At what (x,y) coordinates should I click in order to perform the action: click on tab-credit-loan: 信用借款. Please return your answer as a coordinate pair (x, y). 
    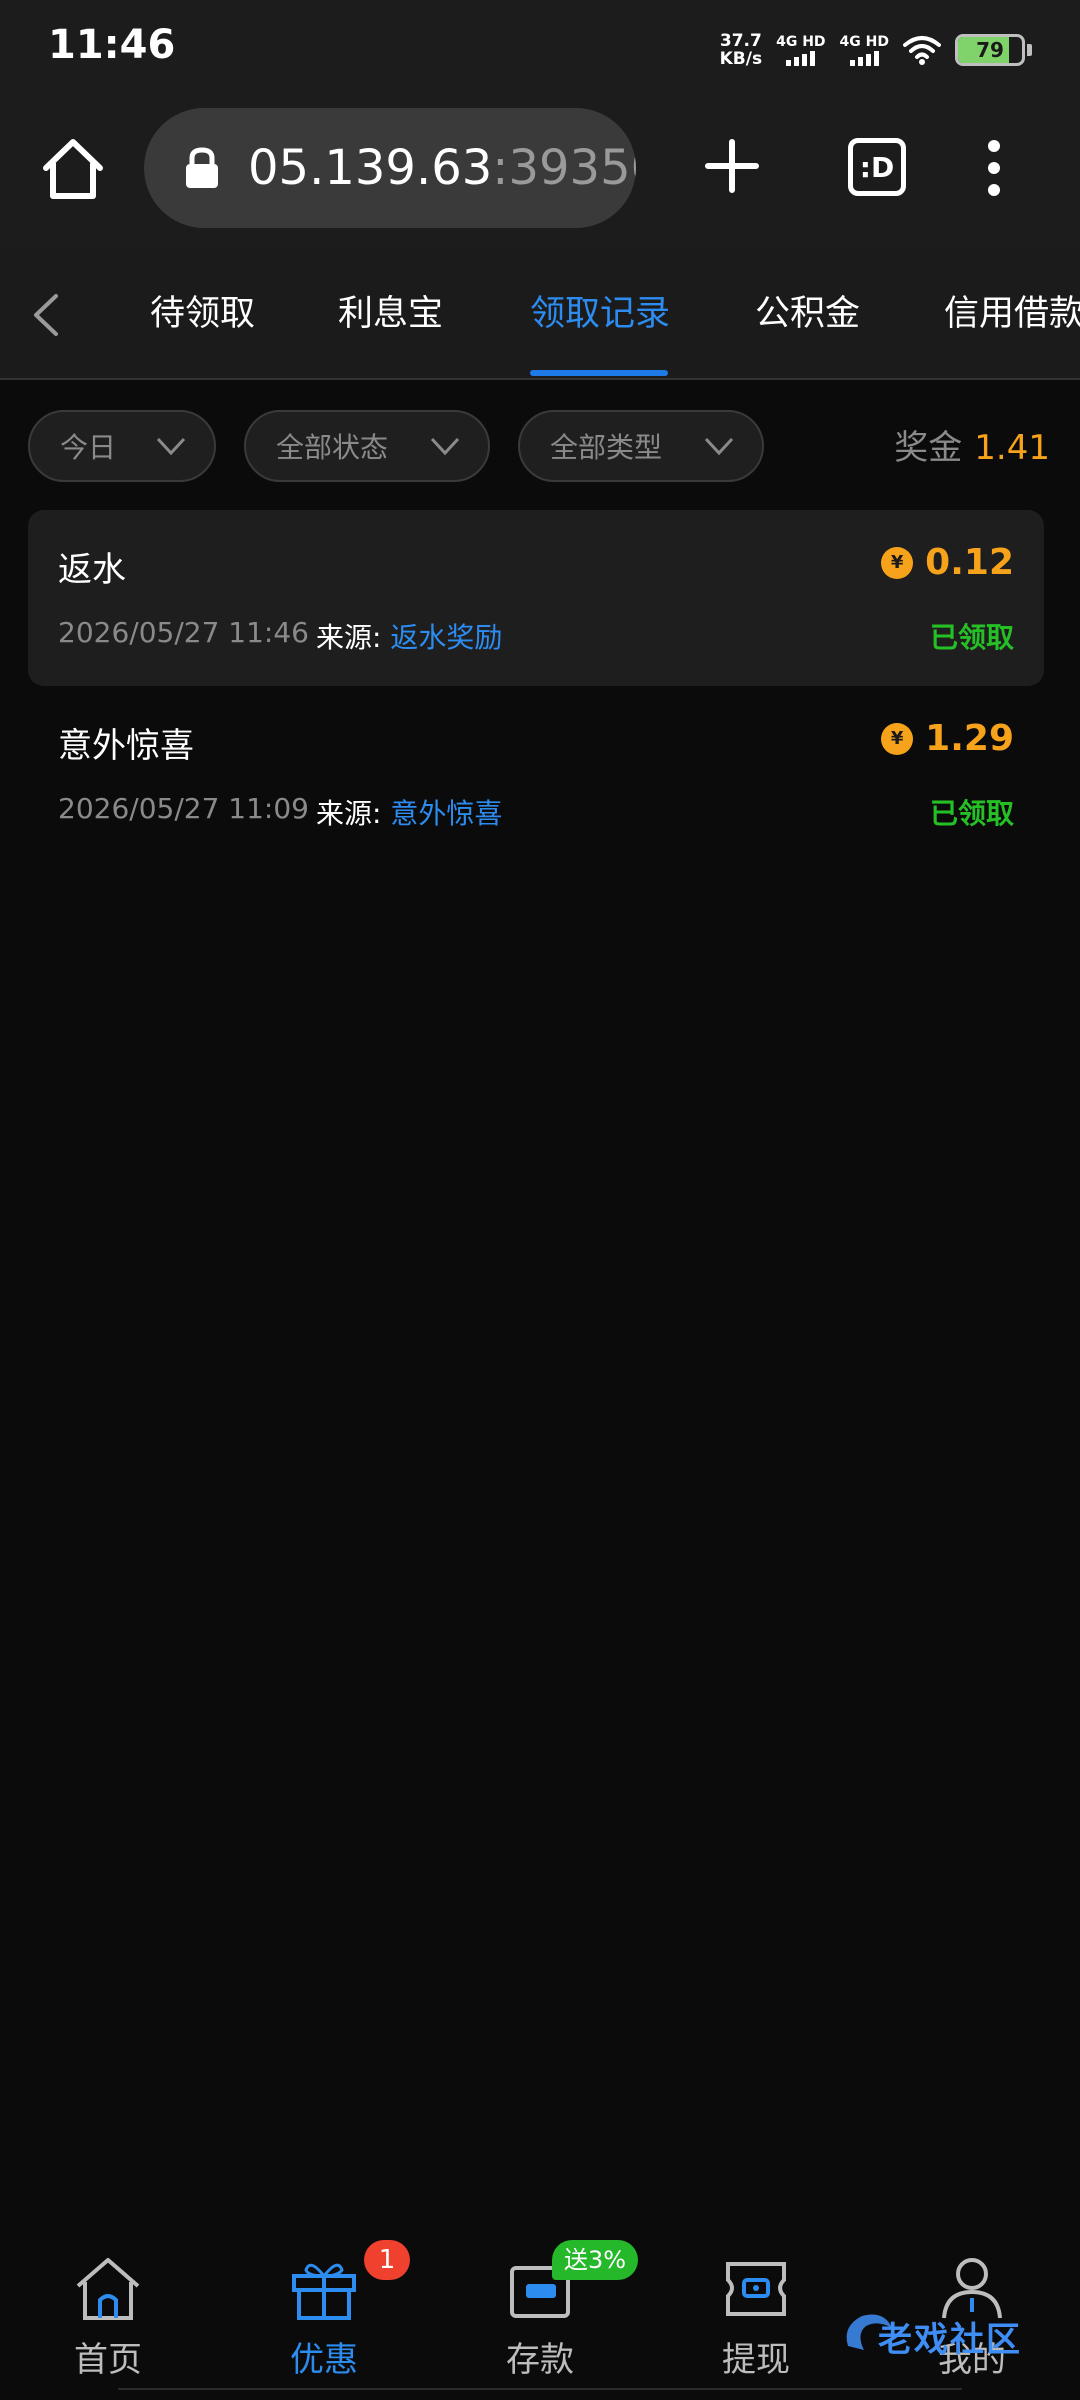
    Looking at the image, I should click on (1012, 314).